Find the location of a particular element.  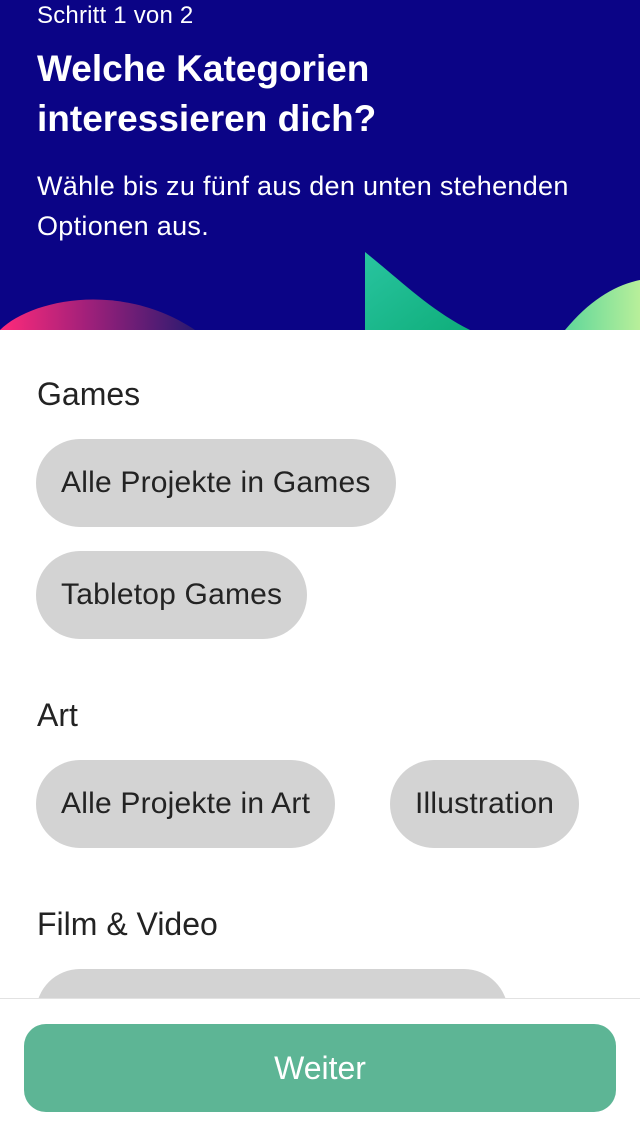

footer-bar: Weiter is located at coordinates (320, 1067).